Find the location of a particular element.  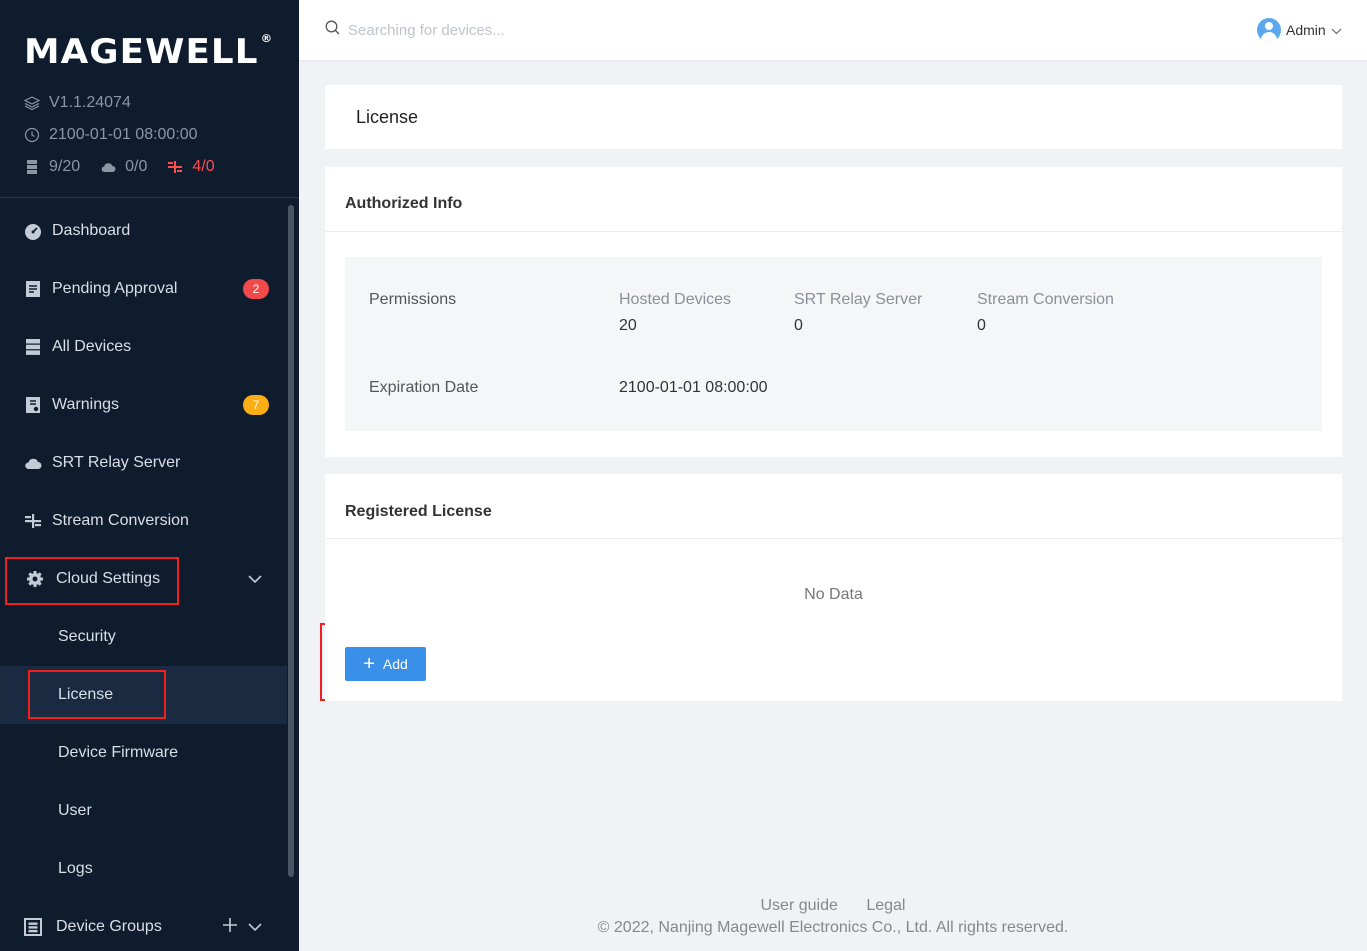

sidebar-subitem-license: License is located at coordinates (143, 695).